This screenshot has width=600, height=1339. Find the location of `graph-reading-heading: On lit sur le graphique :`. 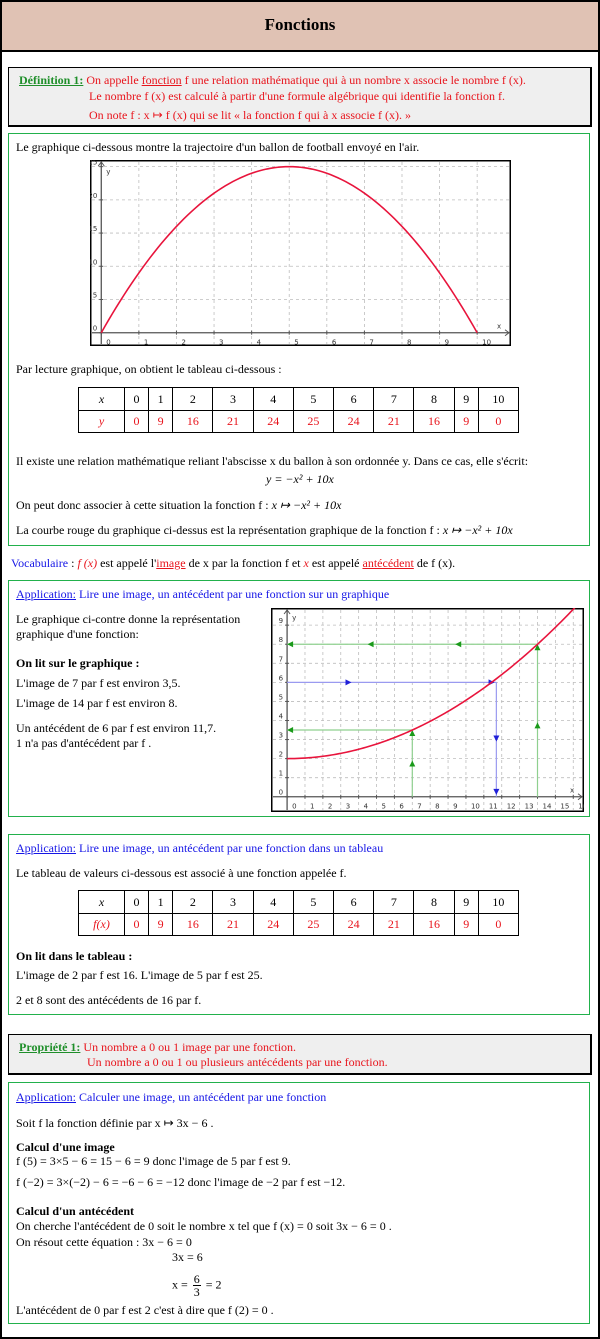

graph-reading-heading: On lit sur le graphique : is located at coordinates (78, 663).